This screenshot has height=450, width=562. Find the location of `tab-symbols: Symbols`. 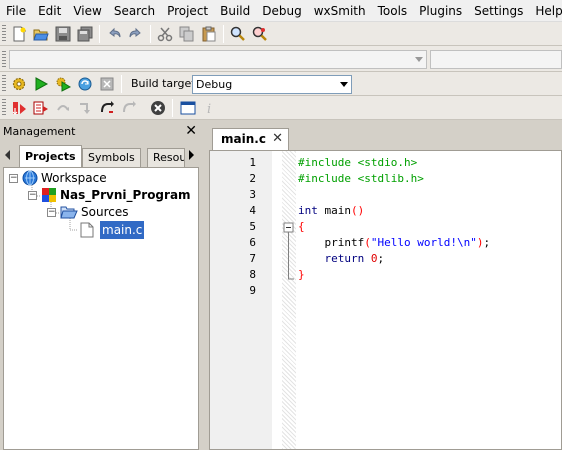

tab-symbols: Symbols is located at coordinates (111, 157).